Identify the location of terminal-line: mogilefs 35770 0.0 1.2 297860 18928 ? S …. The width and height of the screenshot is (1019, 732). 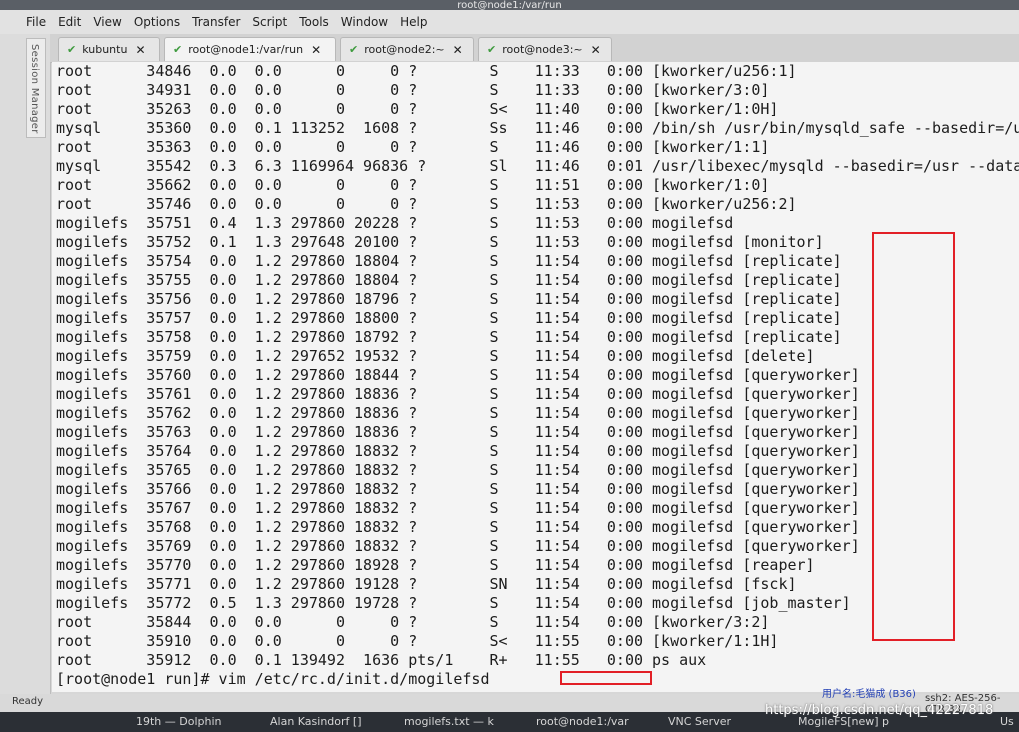
(435, 565).